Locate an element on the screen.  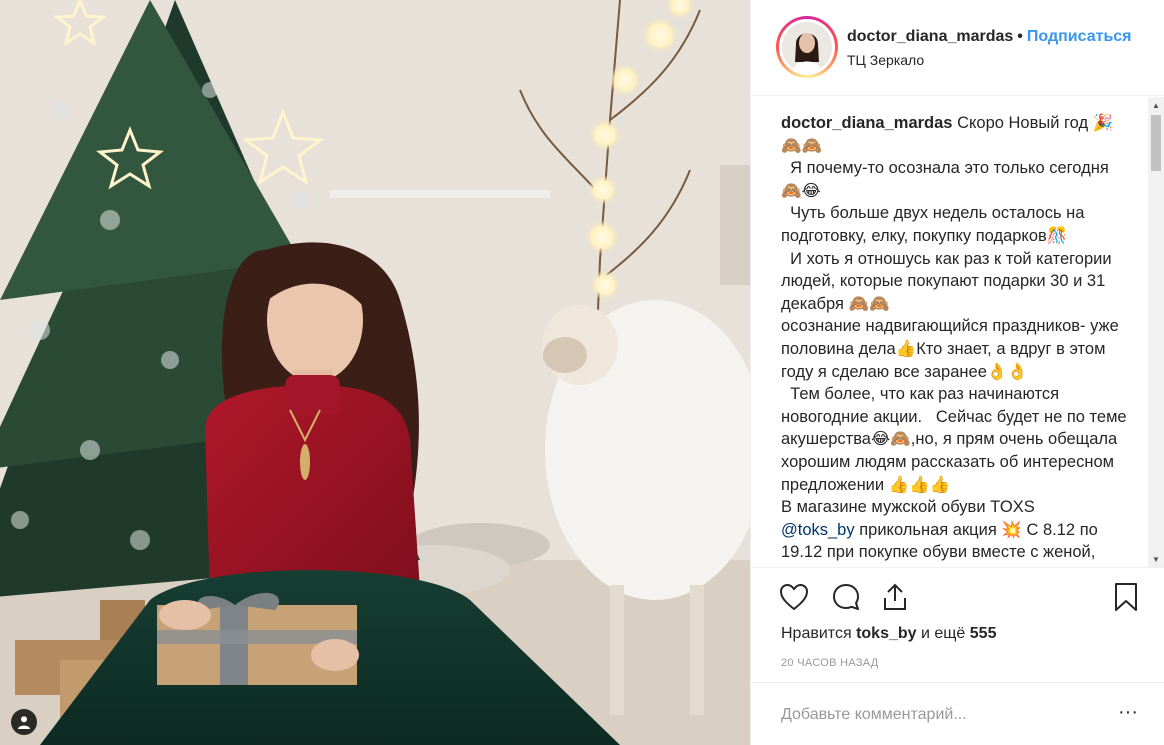
comment-bar: ··· is located at coordinates (957, 713).